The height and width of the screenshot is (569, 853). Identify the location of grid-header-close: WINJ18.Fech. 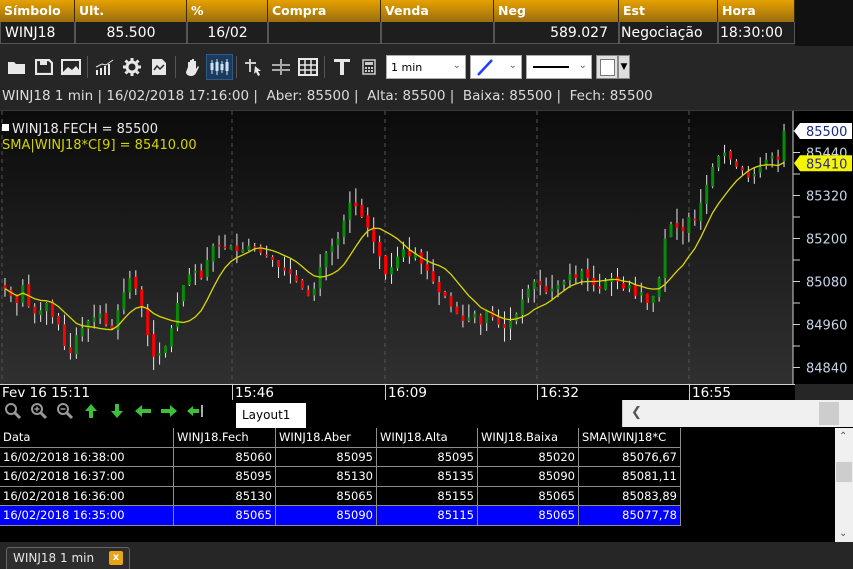
(225, 438).